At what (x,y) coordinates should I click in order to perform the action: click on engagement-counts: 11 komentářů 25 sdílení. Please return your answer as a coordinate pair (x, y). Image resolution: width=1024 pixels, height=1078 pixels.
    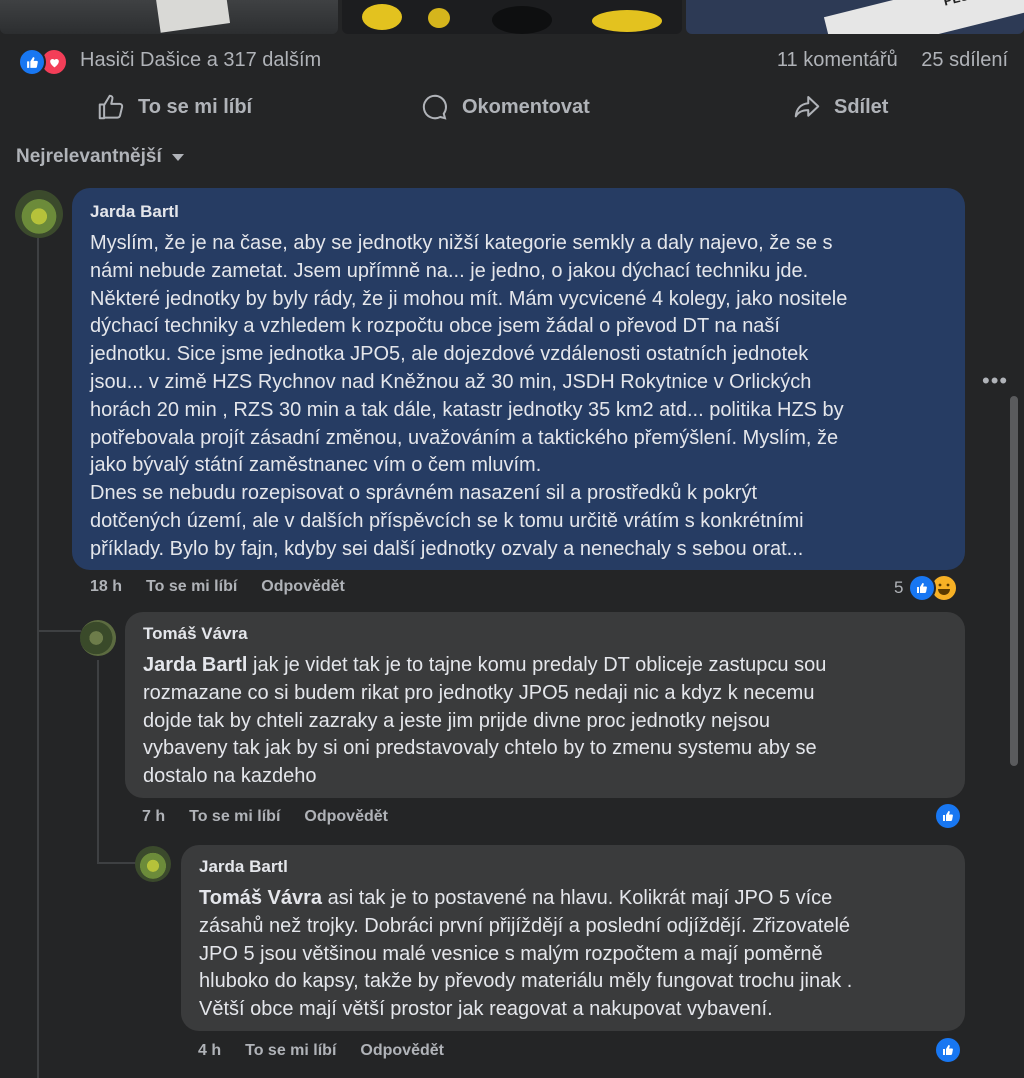
    Looking at the image, I should click on (892, 60).